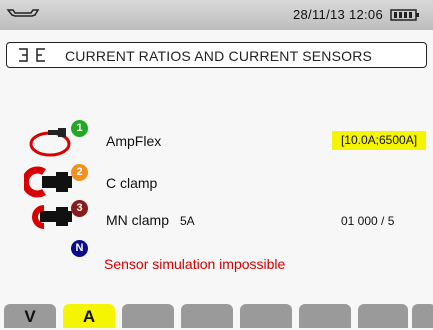 The width and height of the screenshot is (433, 330). What do you see at coordinates (404, 15) in the screenshot?
I see `battery-icon` at bounding box center [404, 15].